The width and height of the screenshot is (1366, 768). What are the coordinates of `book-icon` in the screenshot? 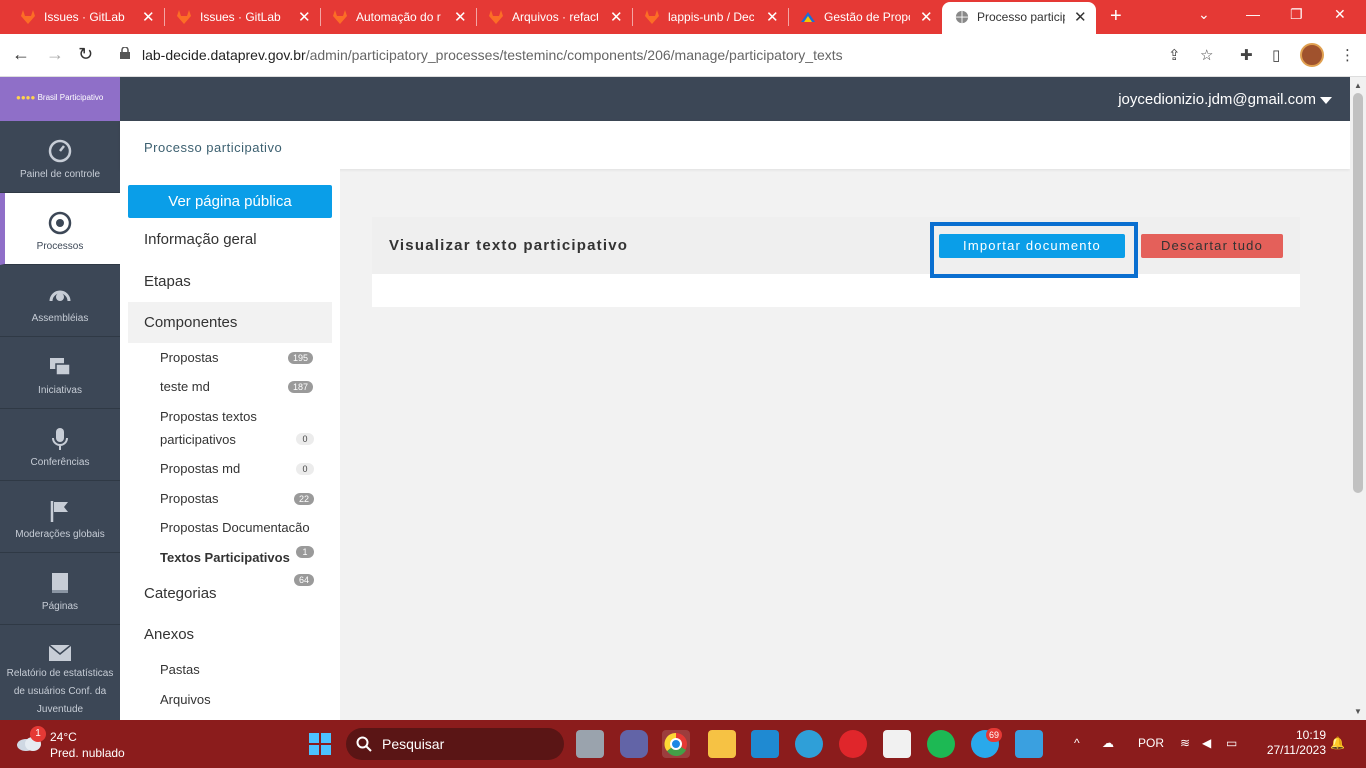 It's located at (60, 583).